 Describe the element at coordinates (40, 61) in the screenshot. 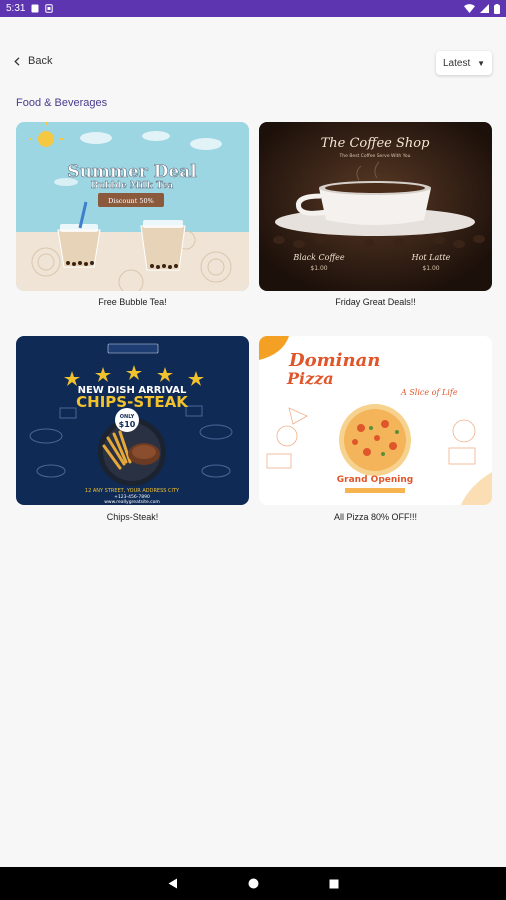

I see `back-label: Back` at that location.